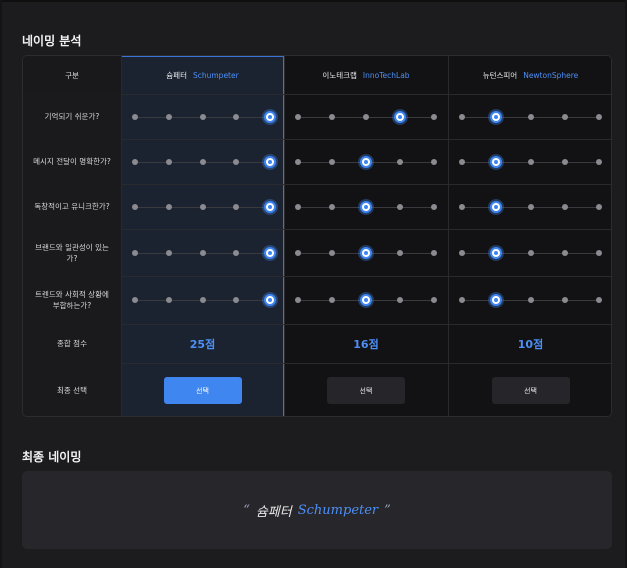  What do you see at coordinates (72, 206) in the screenshot?
I see `criterion-label: 독창적이고 유니크한가?` at bounding box center [72, 206].